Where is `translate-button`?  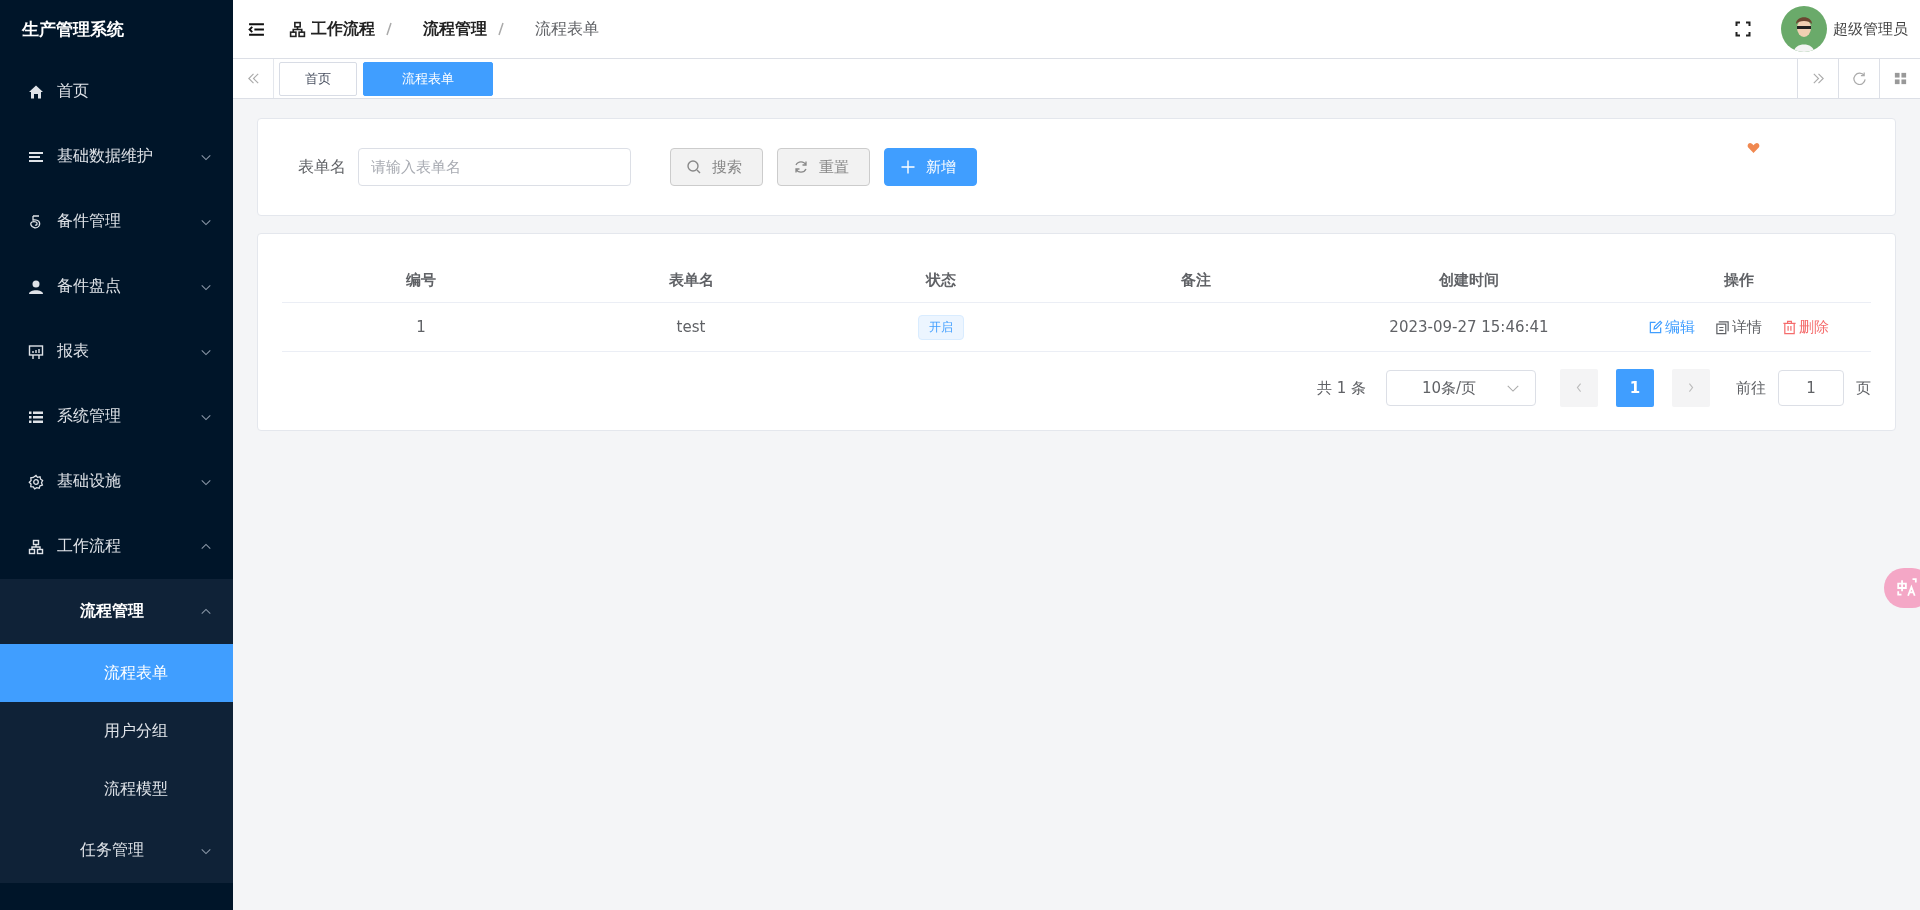 translate-button is located at coordinates (1902, 588).